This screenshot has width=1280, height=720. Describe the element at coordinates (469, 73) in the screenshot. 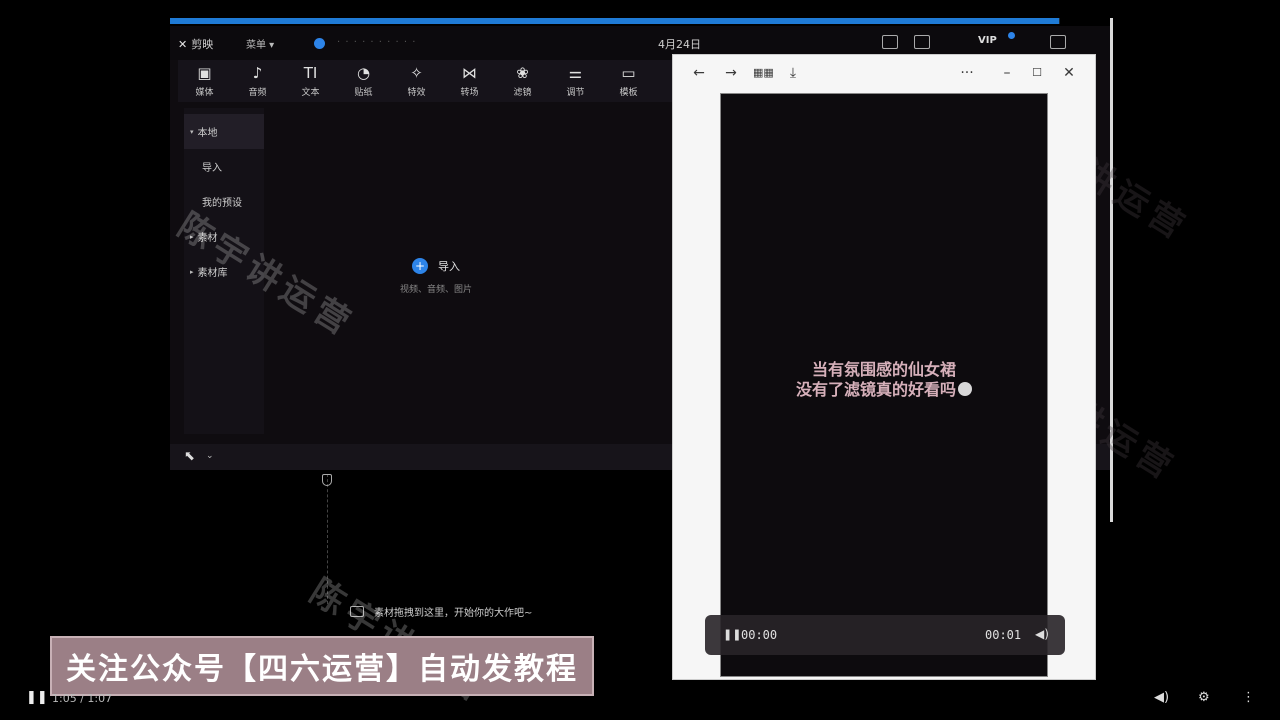

I see `transition-icon: ⋈` at that location.